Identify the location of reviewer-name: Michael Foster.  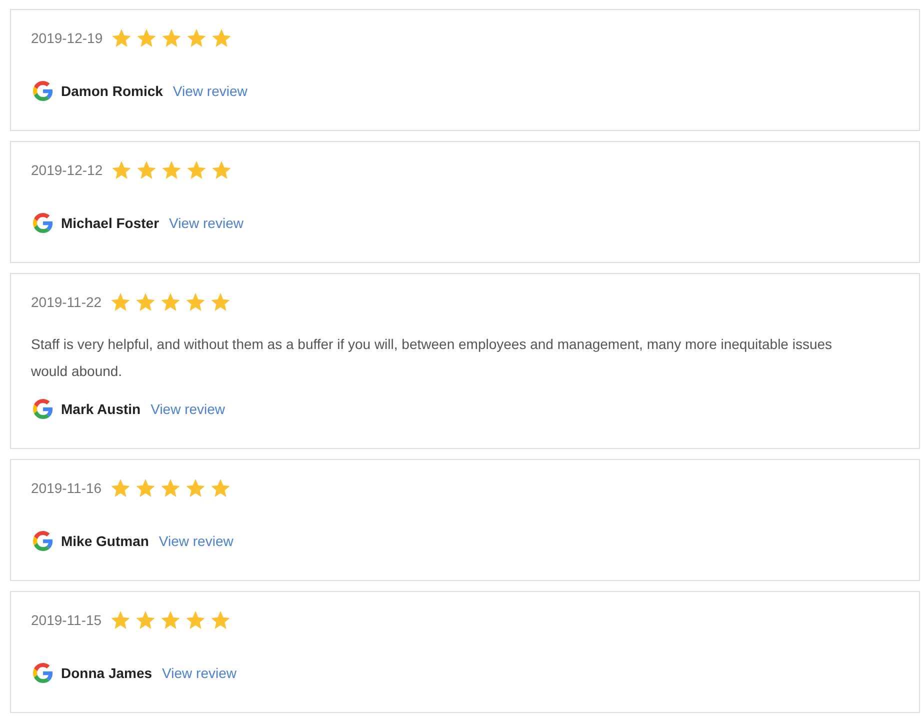
(110, 223).